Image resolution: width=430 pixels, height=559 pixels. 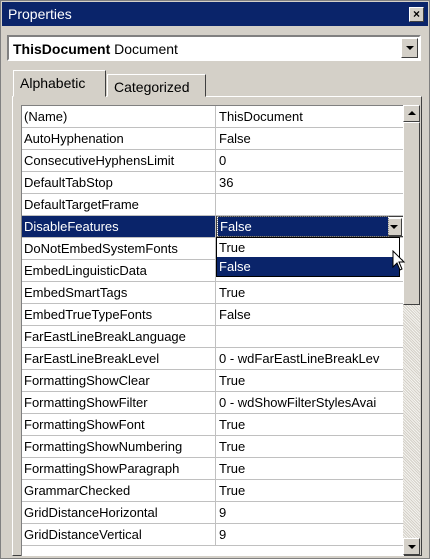 I want to click on property-name: DefaultTargetFrame, so click(x=81, y=204).